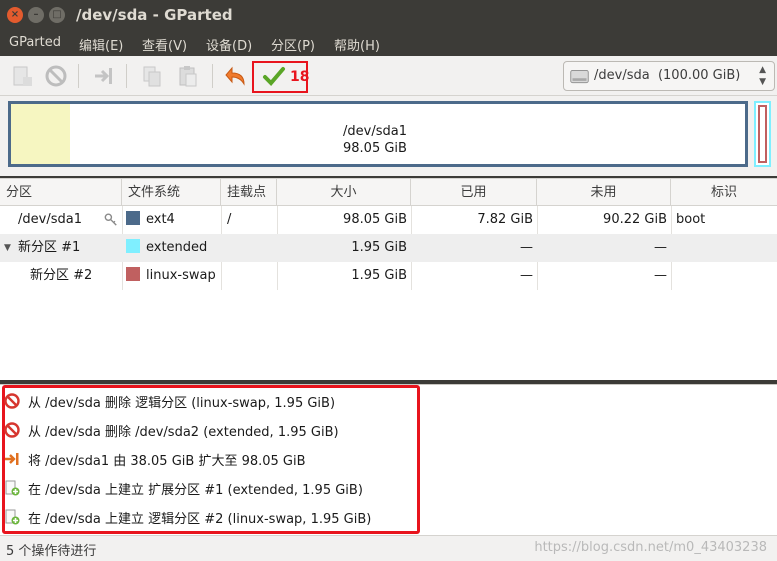  What do you see at coordinates (388, 76) in the screenshot?
I see `toolbar: 18 /dev/sda (100.00 GiB) ▲ ▼` at bounding box center [388, 76].